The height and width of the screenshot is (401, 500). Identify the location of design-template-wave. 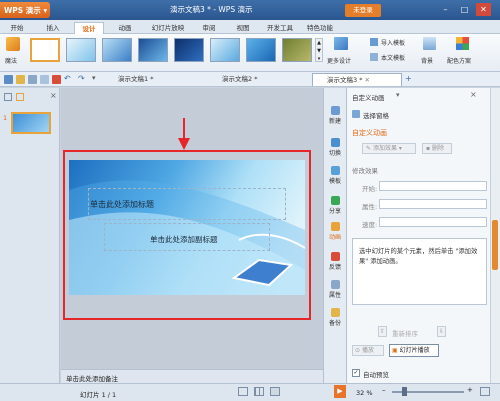
(225, 50).